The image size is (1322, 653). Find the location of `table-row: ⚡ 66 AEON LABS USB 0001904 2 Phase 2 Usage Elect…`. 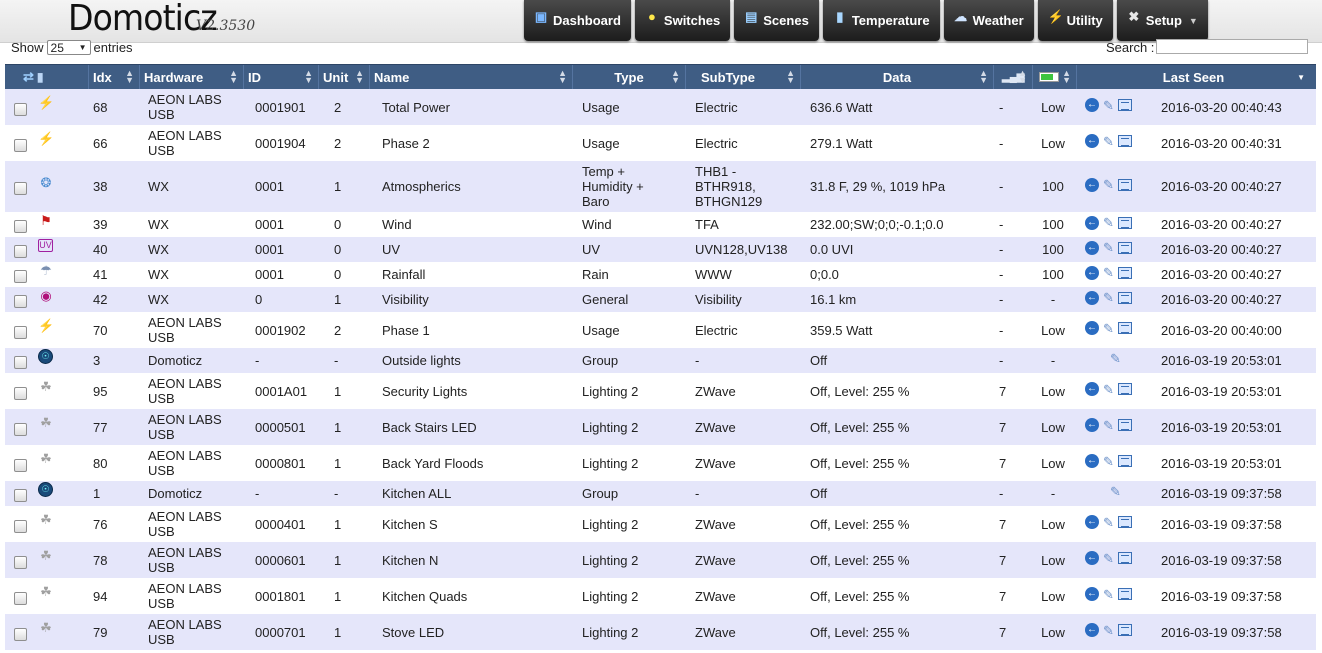

table-row: ⚡ 66 AEON LABS USB 0001904 2 Phase 2 Usage Elect… is located at coordinates (660, 143).